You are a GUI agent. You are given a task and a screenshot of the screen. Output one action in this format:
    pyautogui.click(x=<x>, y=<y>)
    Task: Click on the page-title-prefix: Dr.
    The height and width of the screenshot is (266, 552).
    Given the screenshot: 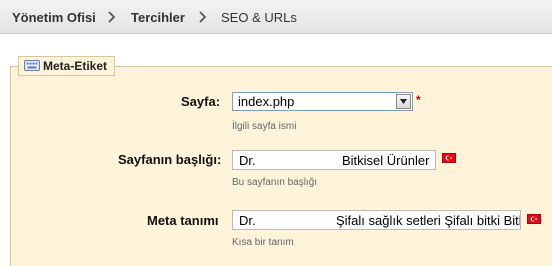 What is the action you would take?
    pyautogui.click(x=247, y=160)
    